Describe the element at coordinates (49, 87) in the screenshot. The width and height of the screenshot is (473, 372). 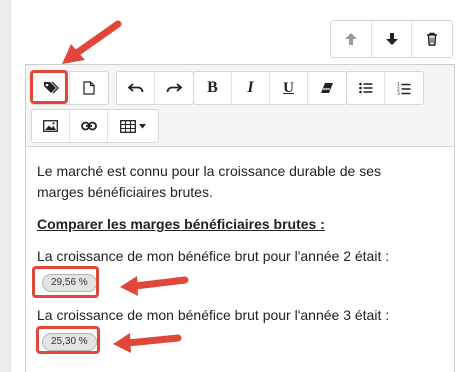
I see `highlight-box-tag-button` at that location.